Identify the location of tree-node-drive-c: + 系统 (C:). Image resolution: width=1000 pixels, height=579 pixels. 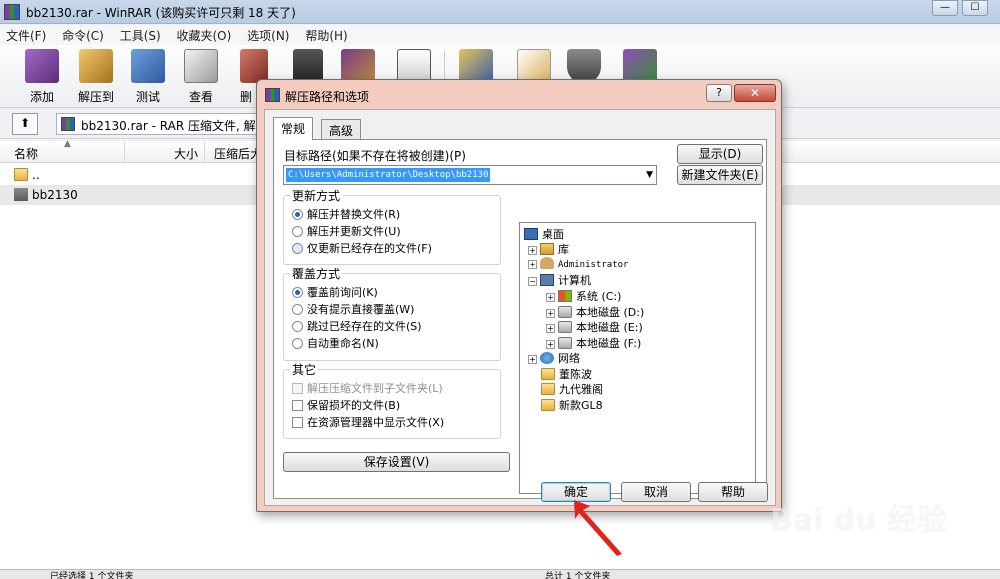
(583, 296).